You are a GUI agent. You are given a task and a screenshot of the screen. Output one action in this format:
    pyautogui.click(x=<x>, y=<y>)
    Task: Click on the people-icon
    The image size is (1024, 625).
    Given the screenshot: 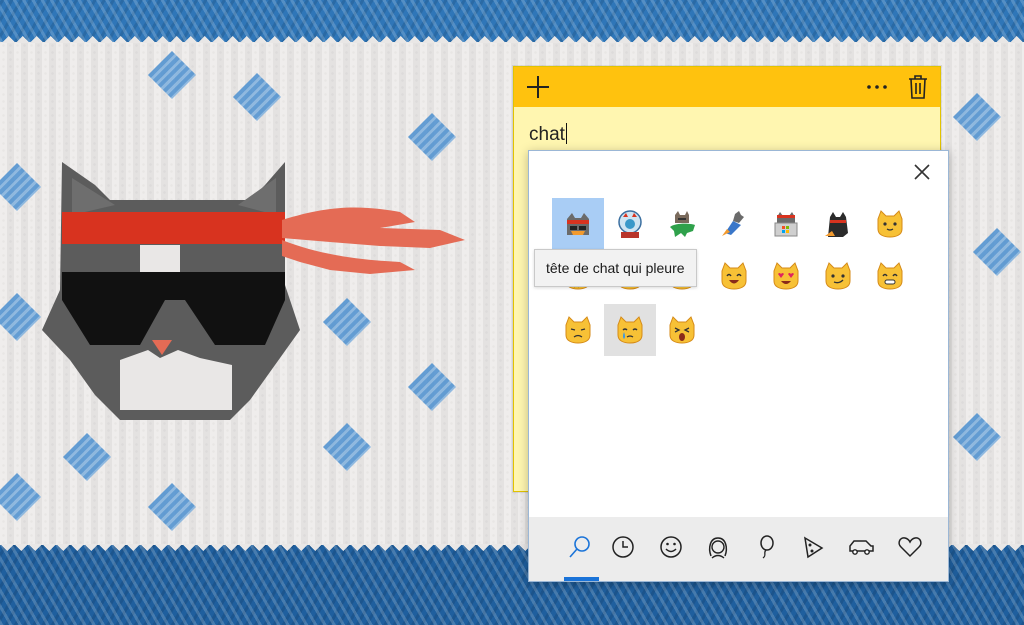 What is the action you would take?
    pyautogui.click(x=718, y=548)
    